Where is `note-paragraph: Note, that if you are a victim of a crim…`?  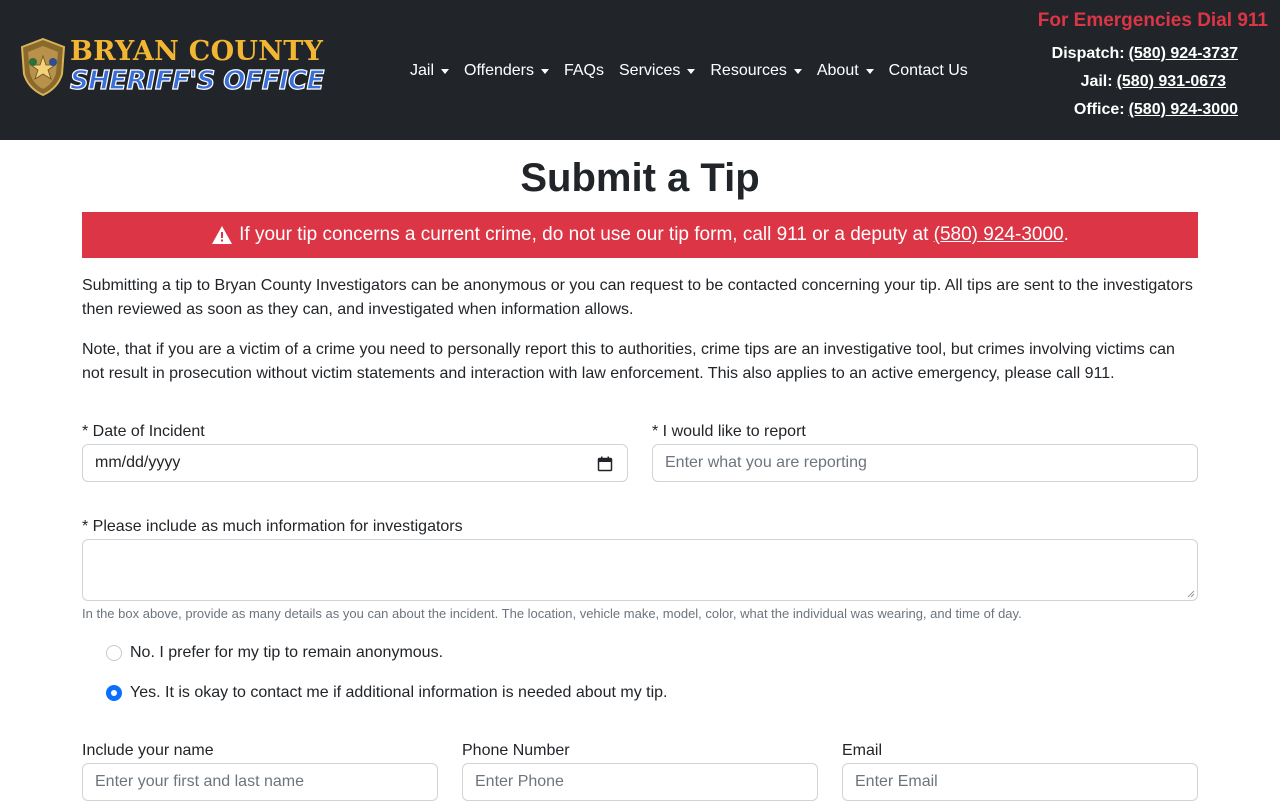 note-paragraph: Note, that if you are a victim of a crim… is located at coordinates (628, 361).